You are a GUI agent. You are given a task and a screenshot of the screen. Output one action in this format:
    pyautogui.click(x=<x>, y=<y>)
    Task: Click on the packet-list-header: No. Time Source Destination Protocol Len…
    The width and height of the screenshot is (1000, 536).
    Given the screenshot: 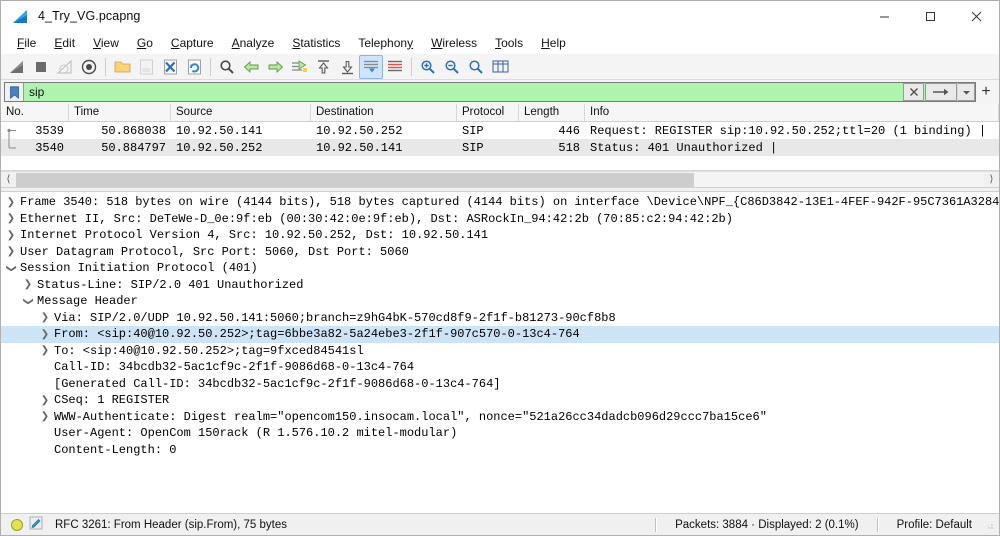 What is the action you would take?
    pyautogui.click(x=500, y=113)
    